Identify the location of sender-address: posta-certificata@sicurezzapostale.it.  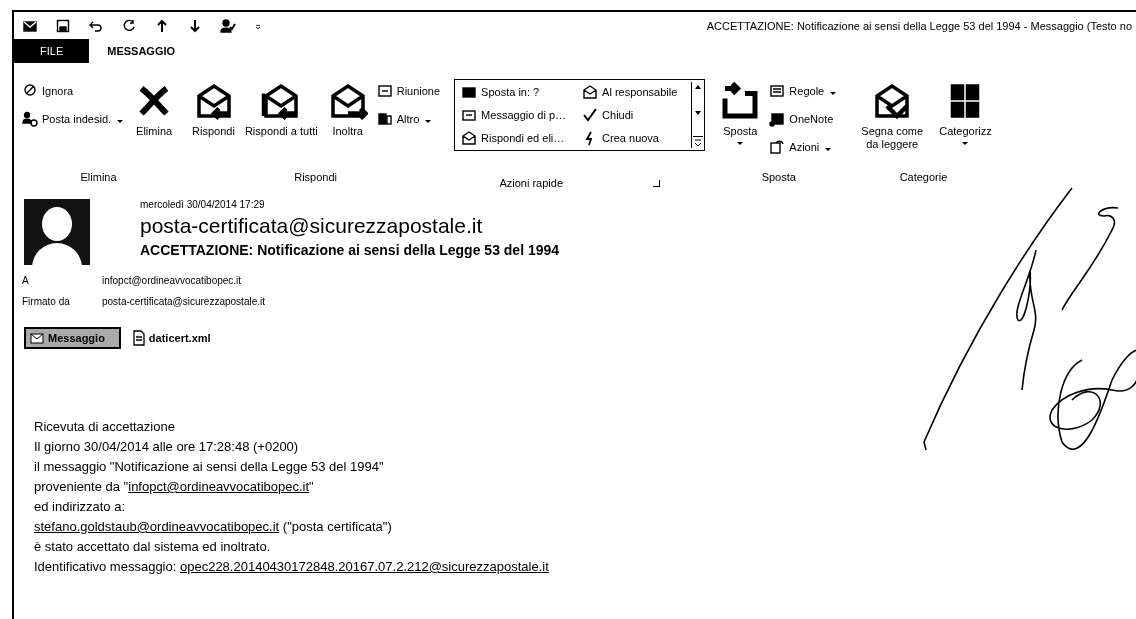
(312, 226).